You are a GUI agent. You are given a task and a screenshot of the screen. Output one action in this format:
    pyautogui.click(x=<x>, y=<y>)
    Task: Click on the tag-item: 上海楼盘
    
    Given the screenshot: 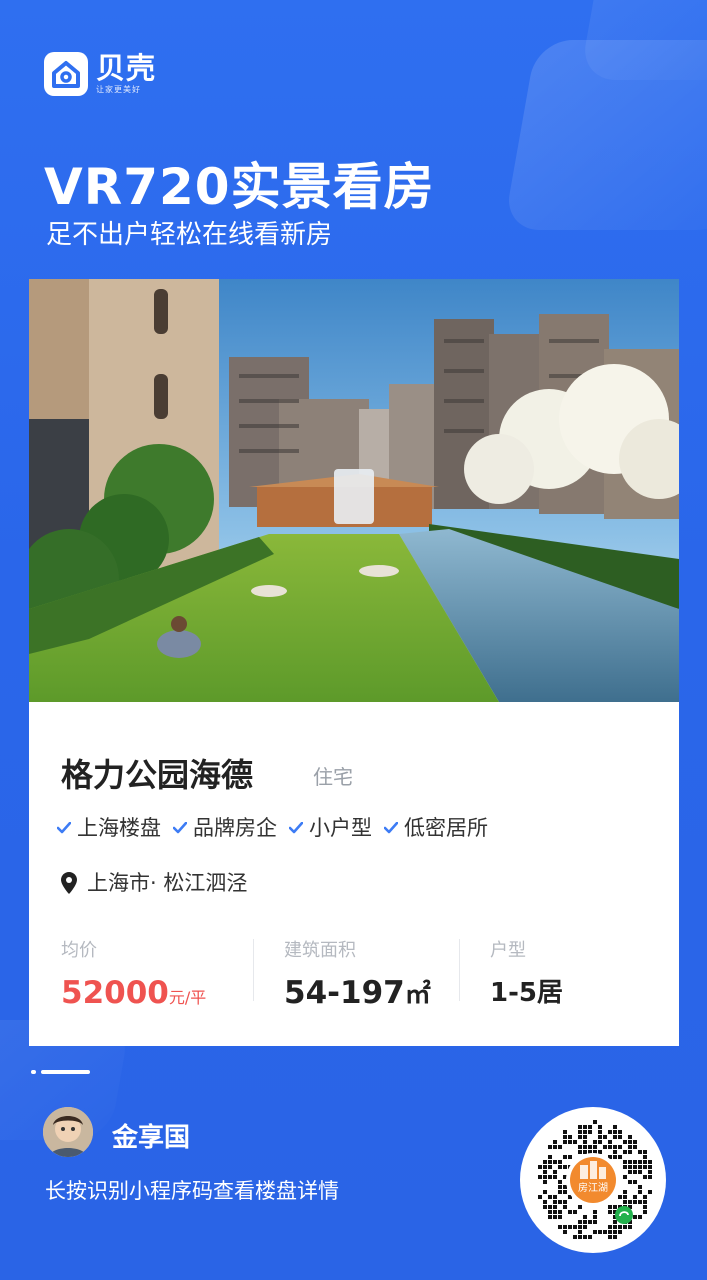 What is the action you would take?
    pyautogui.click(x=109, y=828)
    